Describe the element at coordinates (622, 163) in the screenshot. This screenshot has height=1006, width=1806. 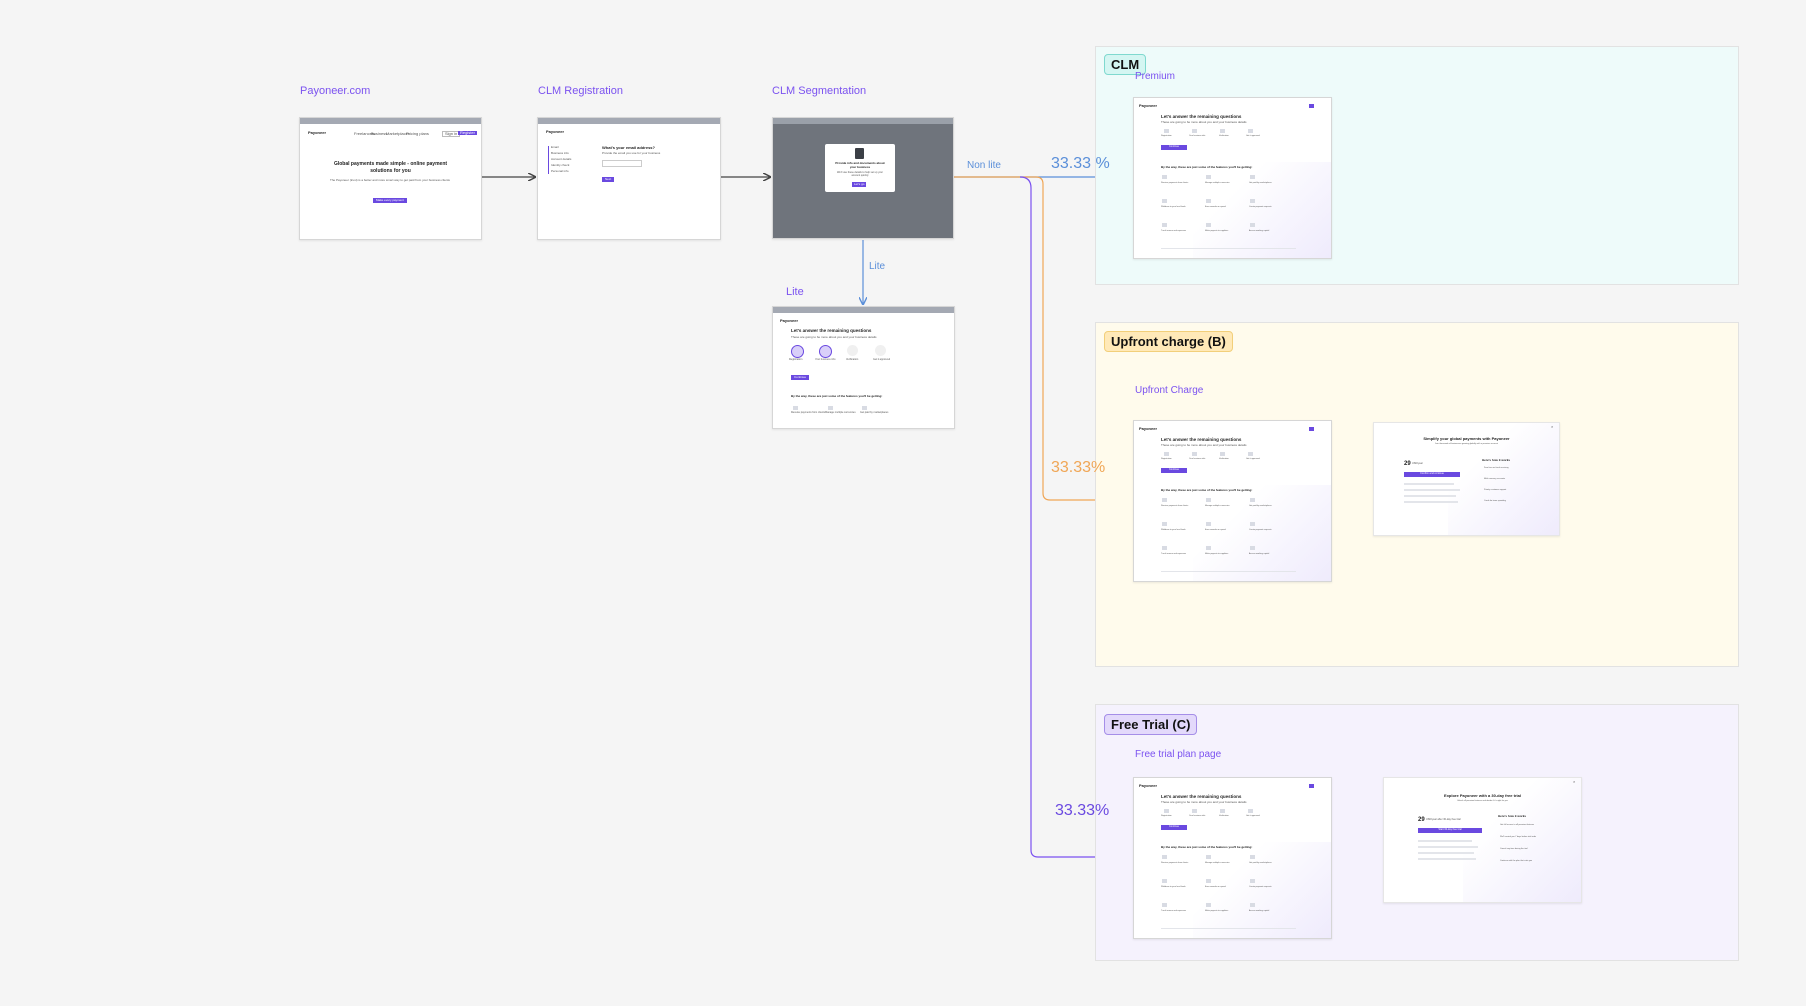
I see `email-input` at that location.